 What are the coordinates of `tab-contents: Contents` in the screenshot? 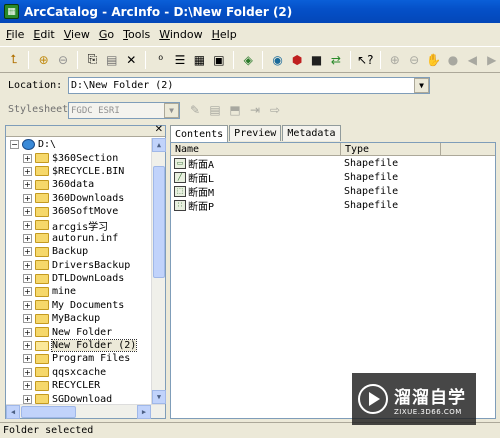 It's located at (199, 133).